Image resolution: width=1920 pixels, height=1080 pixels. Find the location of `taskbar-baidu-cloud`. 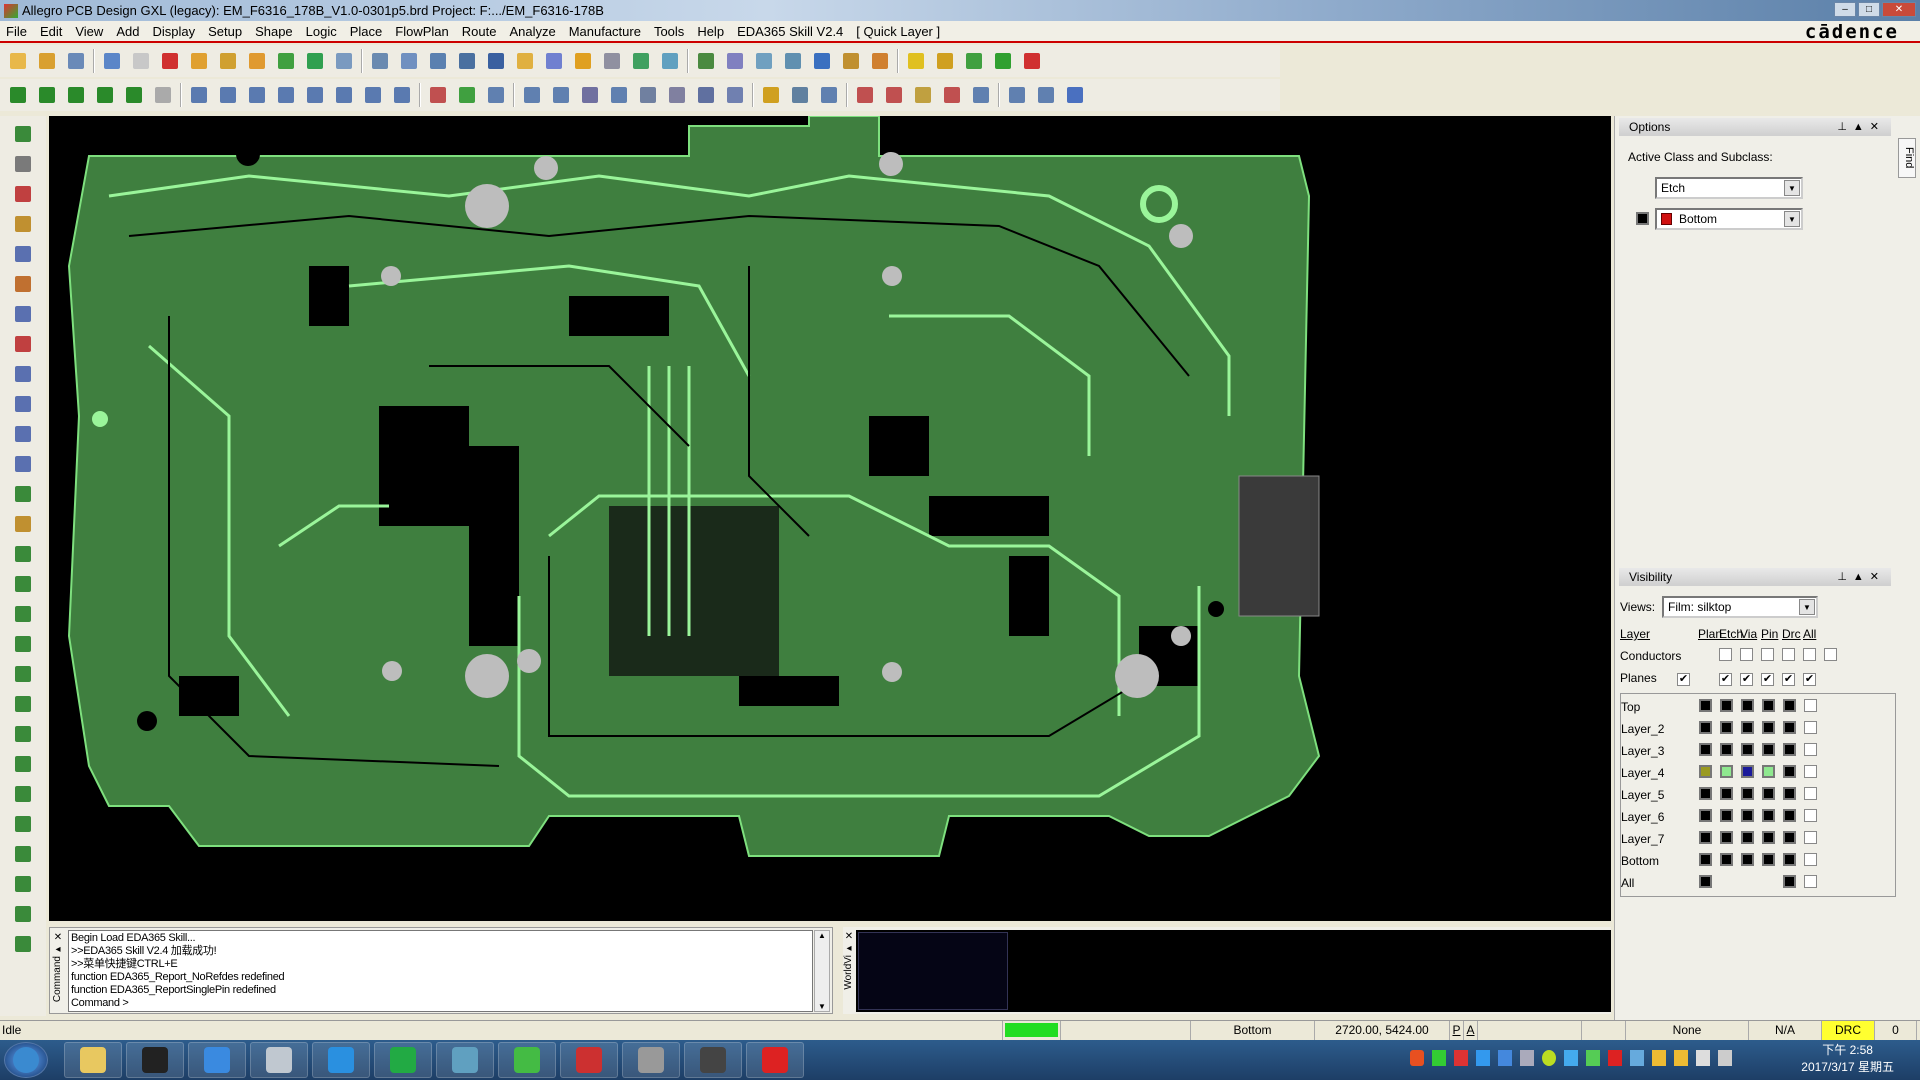

taskbar-baidu-cloud is located at coordinates (217, 1060).